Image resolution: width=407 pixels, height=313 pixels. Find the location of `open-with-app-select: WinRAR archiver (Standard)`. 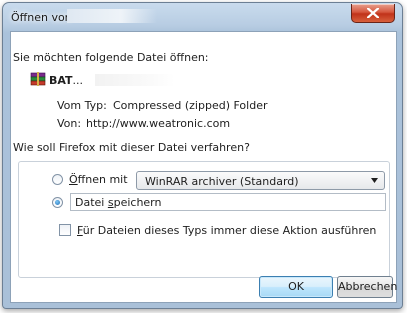

open-with-app-select: WinRAR archiver (Standard) is located at coordinates (260, 180).